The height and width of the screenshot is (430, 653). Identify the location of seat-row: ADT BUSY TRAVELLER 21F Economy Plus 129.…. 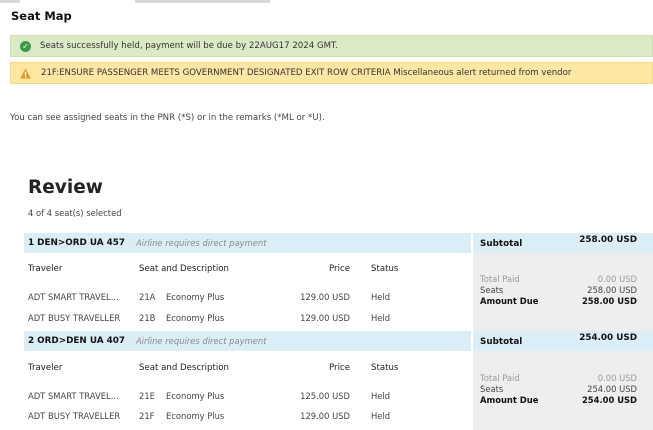
(247, 417).